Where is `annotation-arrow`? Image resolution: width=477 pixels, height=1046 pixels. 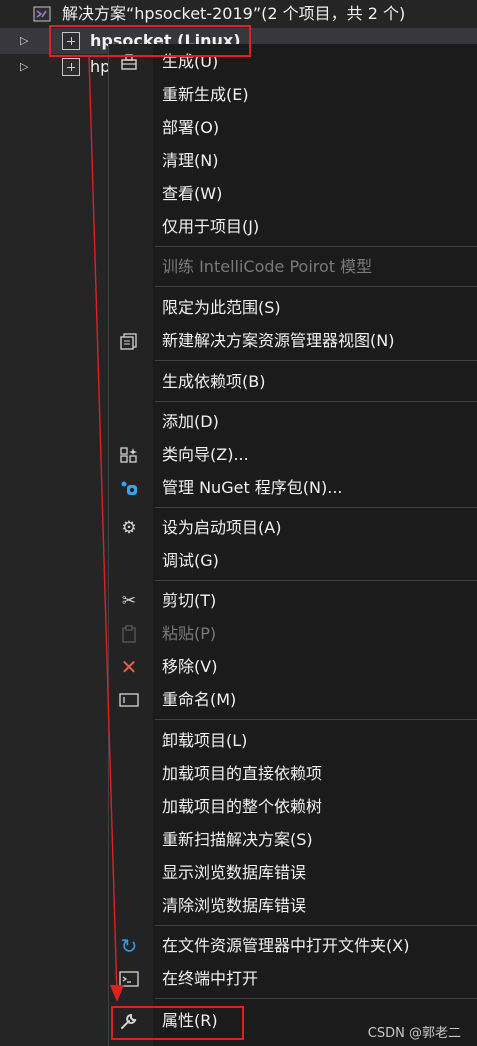 annotation-arrow is located at coordinates (106, 528).